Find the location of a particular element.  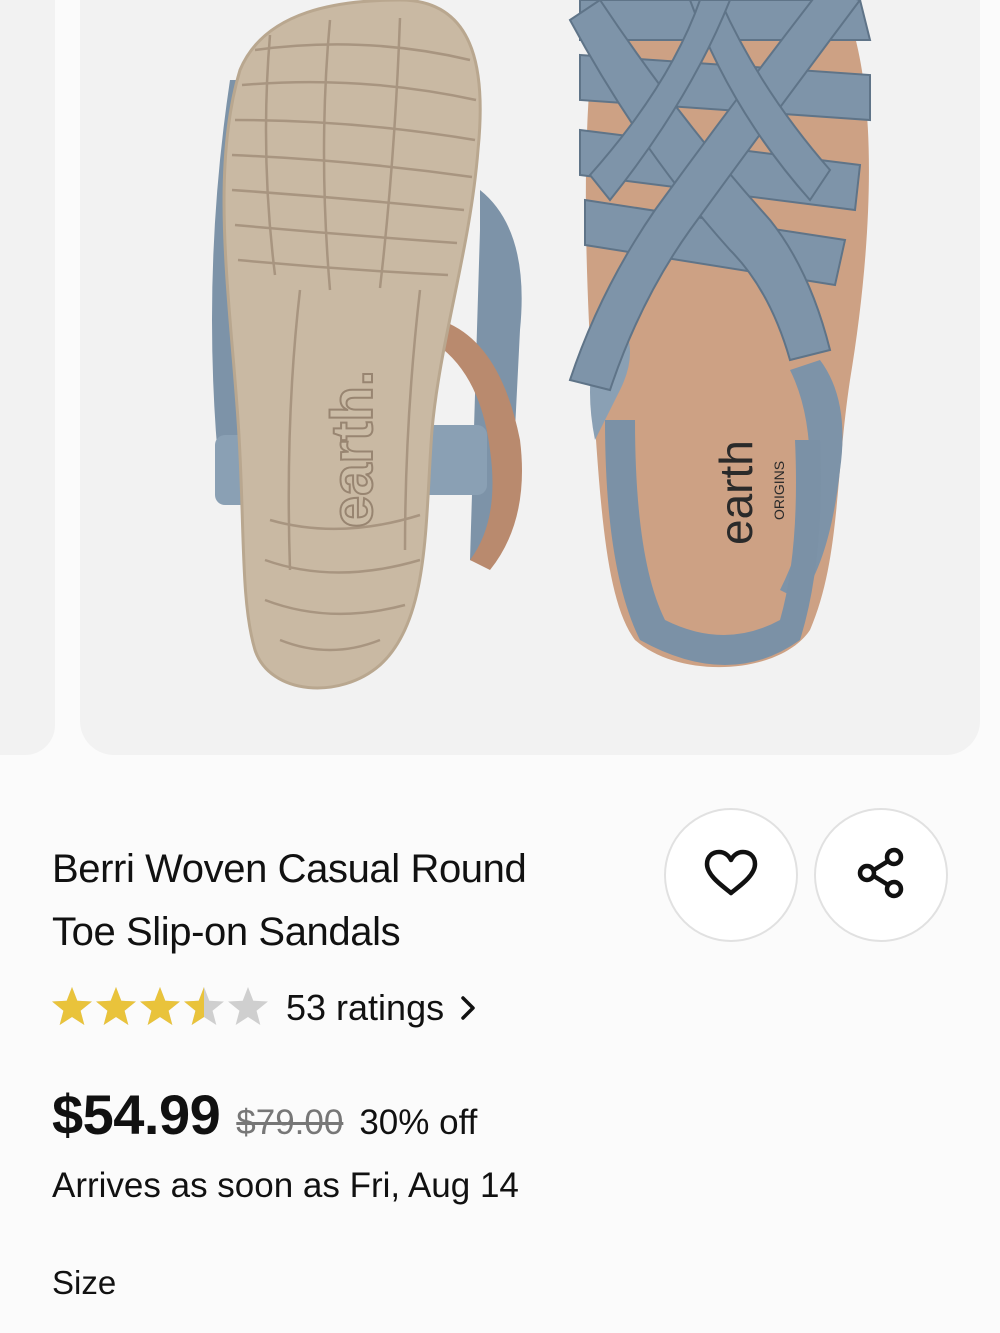

delivery-estimate: Arrives as soon as Fri, Aug 14 is located at coordinates (285, 1185).